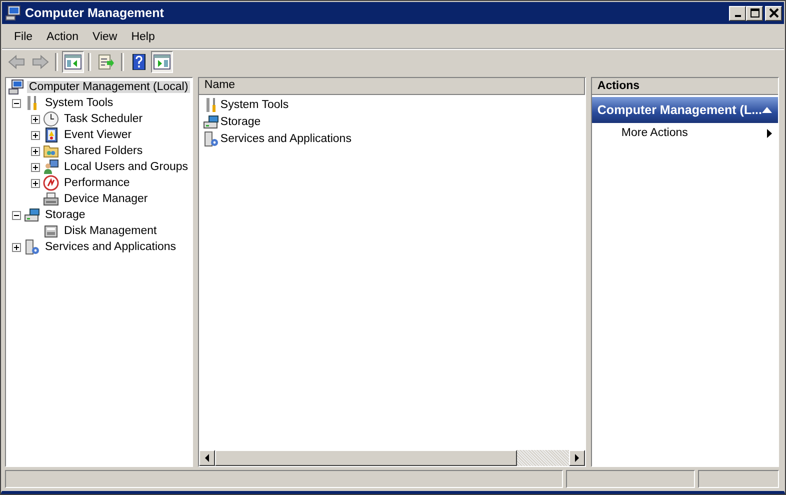  Describe the element at coordinates (737, 13) in the screenshot. I see `minimize-button` at that location.